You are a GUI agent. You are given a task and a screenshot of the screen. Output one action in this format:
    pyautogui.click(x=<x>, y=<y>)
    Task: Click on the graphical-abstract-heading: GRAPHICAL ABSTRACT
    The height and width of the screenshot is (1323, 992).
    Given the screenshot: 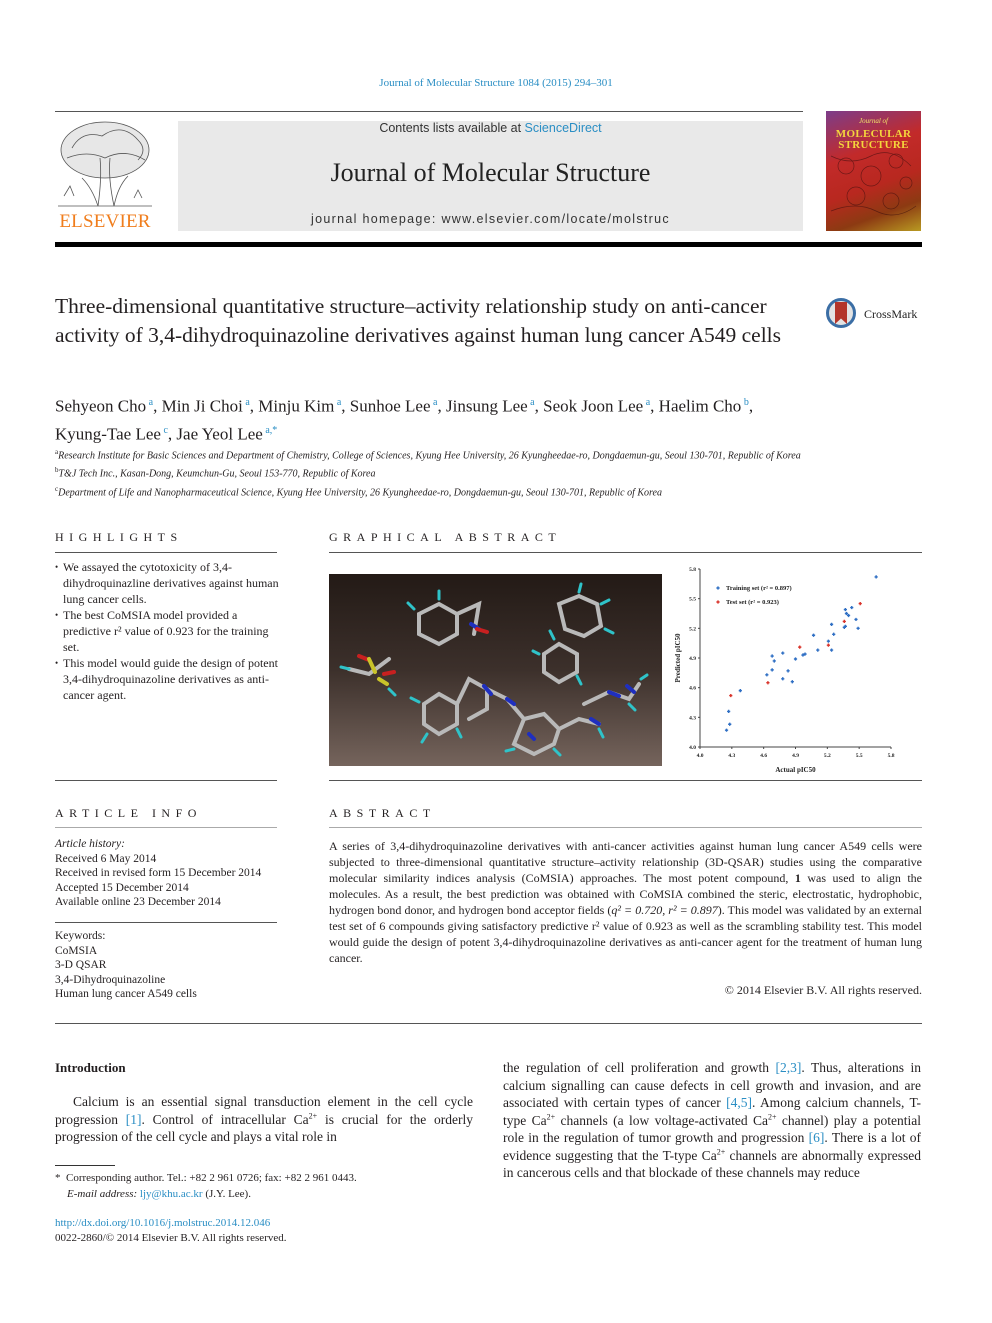 What is the action you would take?
    pyautogui.click(x=445, y=537)
    